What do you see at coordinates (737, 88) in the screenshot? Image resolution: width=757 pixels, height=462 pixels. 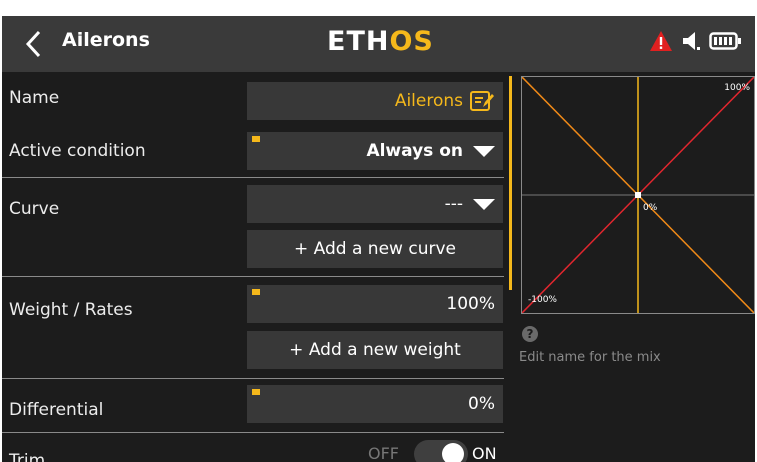 I see `graph-top-right-label: 100%` at bounding box center [737, 88].